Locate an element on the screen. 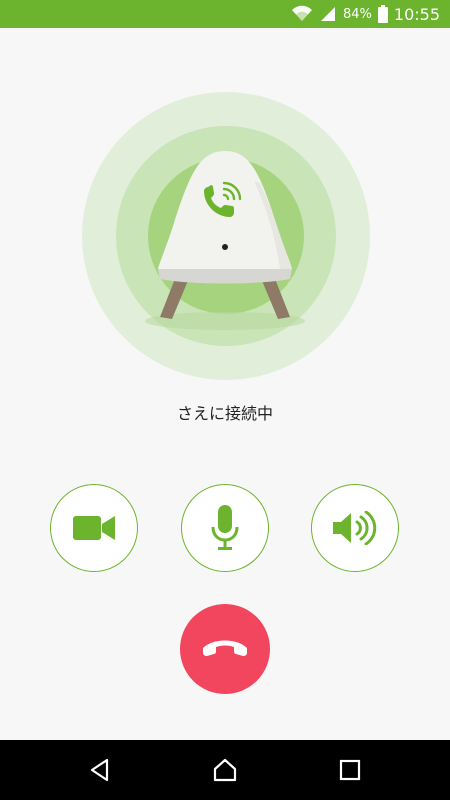 Image resolution: width=450 pixels, height=800 pixels. wifi-icon is located at coordinates (301, 13).